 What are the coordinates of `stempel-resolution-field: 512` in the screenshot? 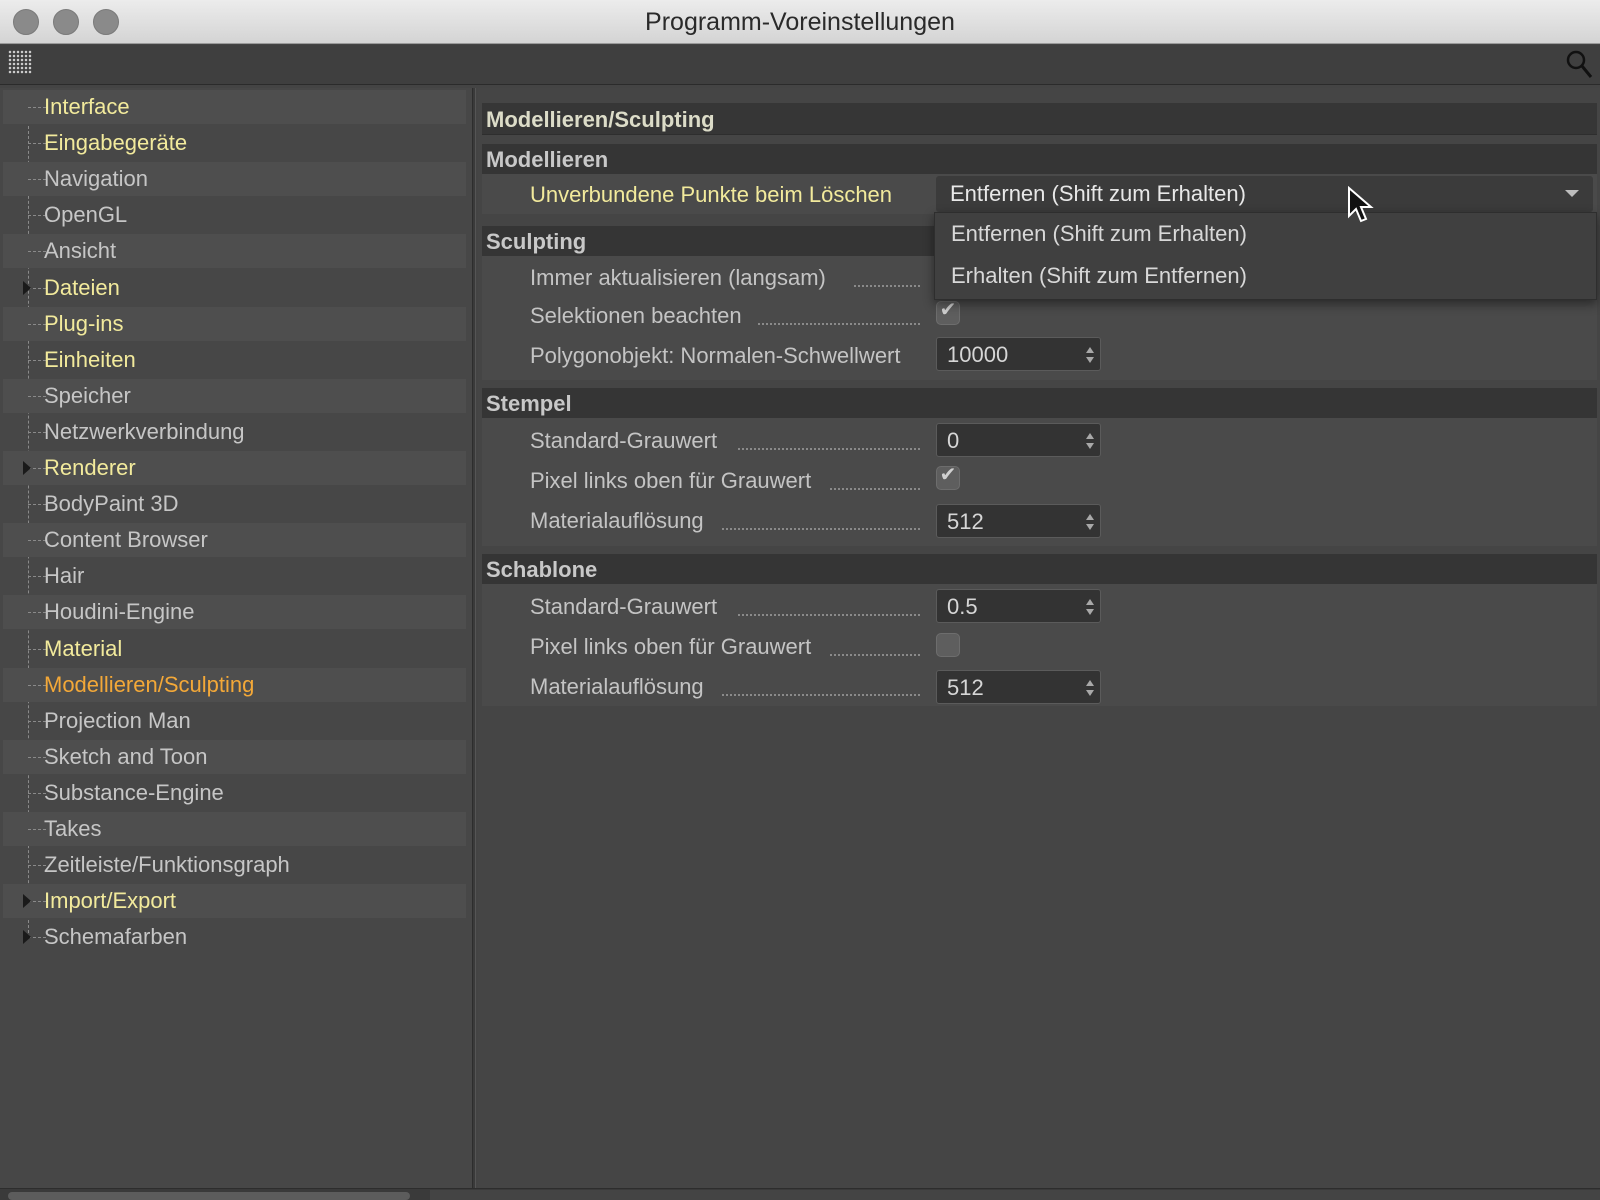 It's located at (1018, 521).